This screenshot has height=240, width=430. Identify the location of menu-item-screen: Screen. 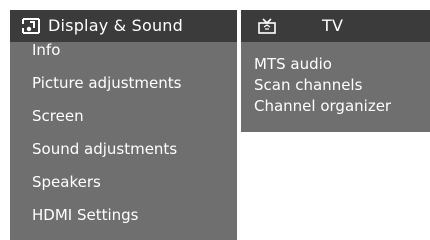
(123, 116).